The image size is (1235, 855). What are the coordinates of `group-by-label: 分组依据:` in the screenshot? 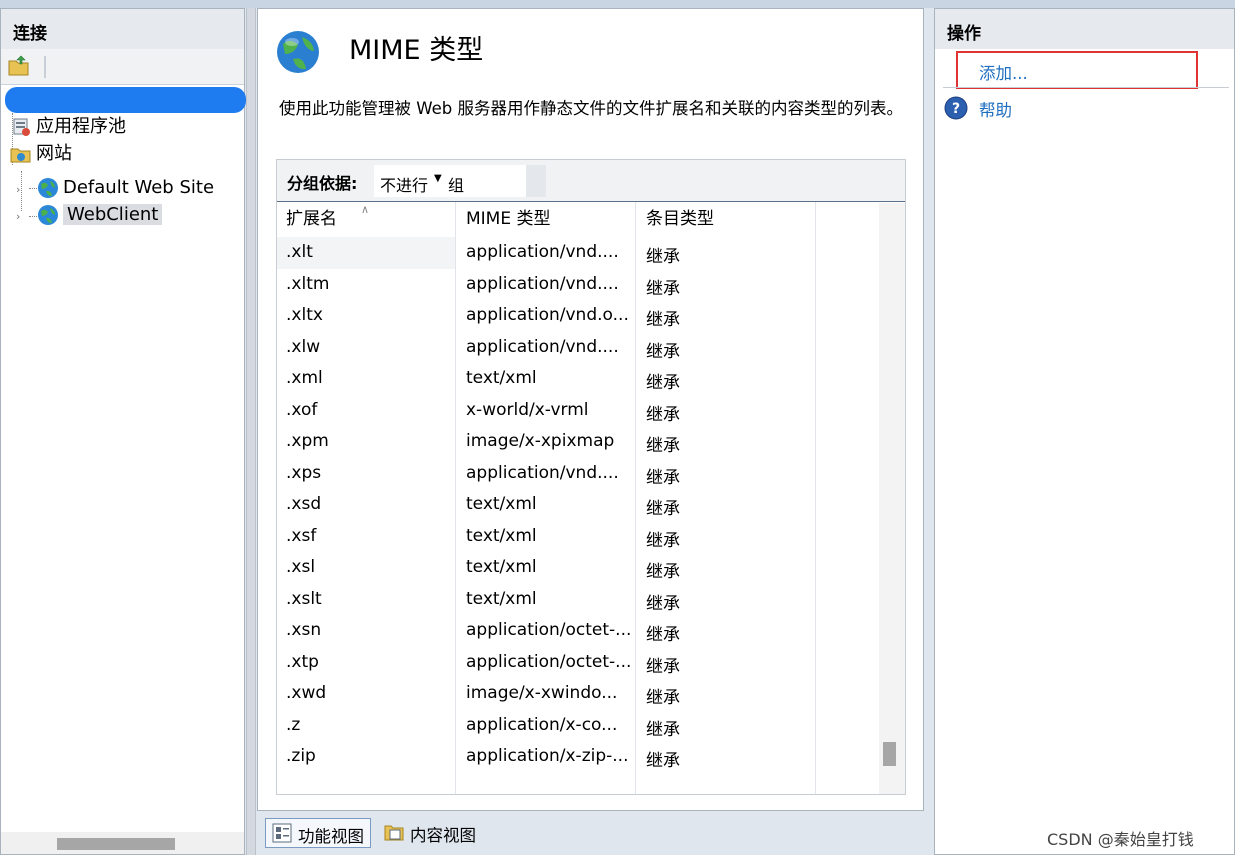 It's located at (322, 183).